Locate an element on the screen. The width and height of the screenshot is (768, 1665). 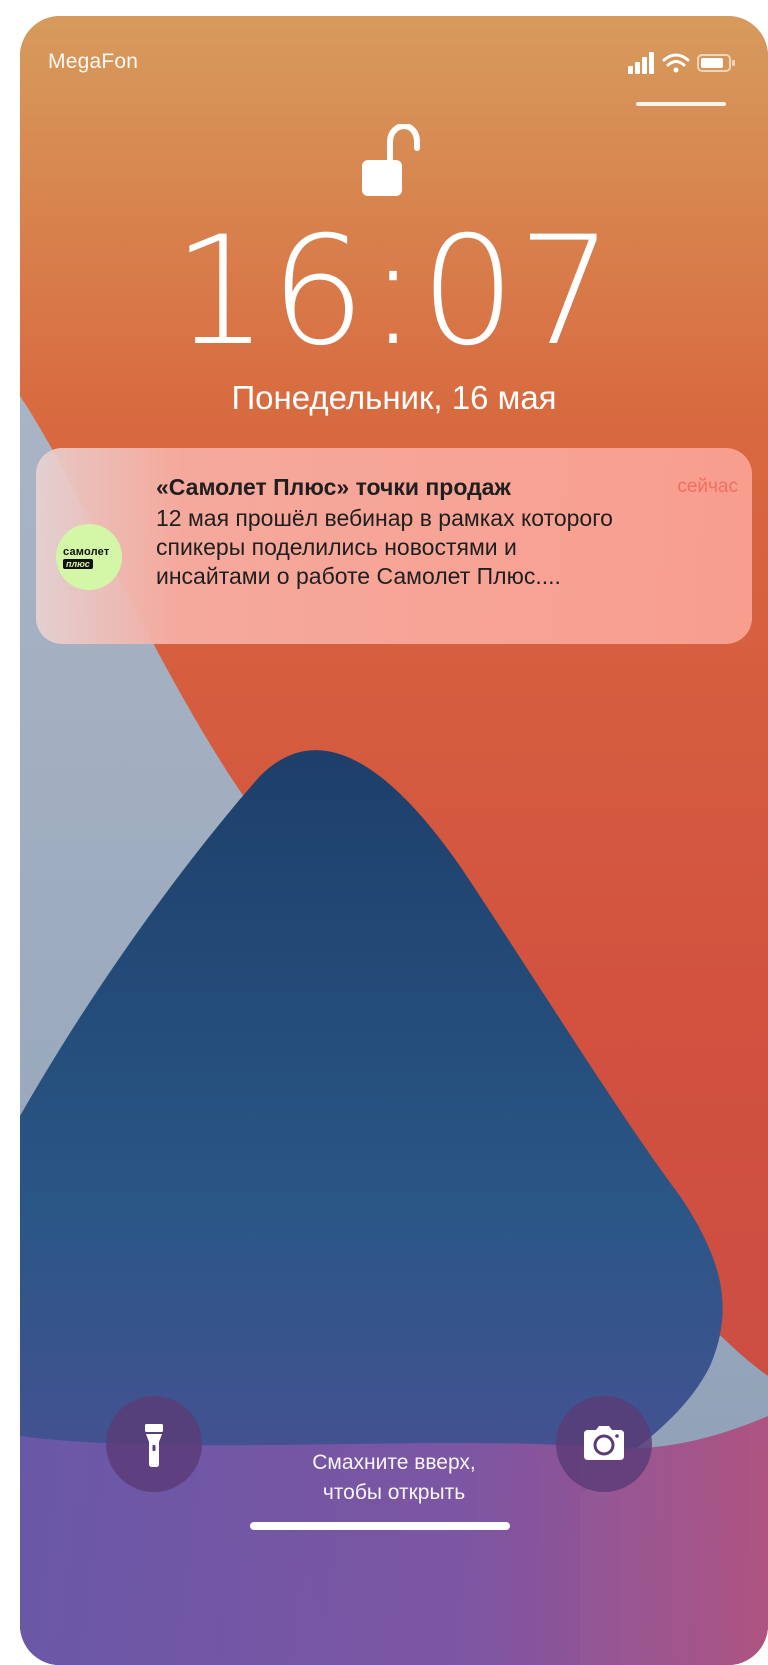
app-icon-sublabel: плюс is located at coordinates (78, 564).